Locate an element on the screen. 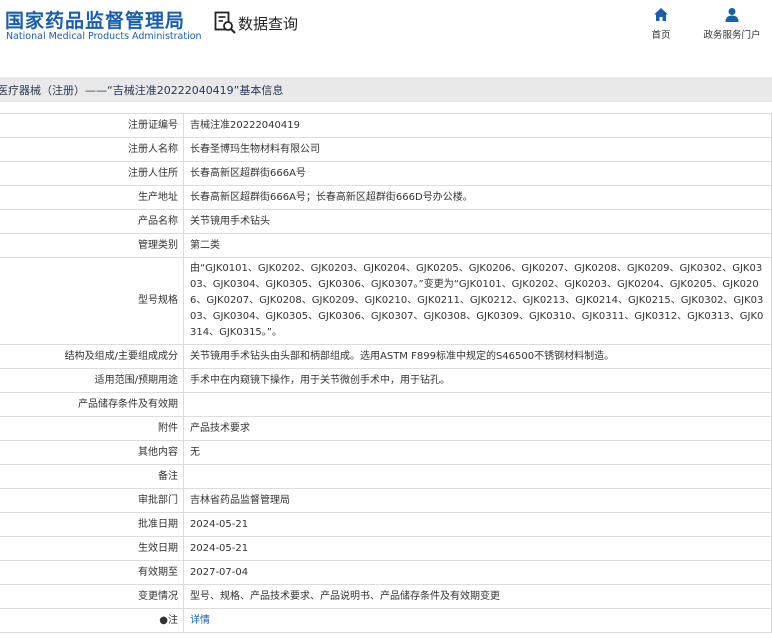 The height and width of the screenshot is (639, 772). field-value: 2027-07-04 is located at coordinates (477, 572).